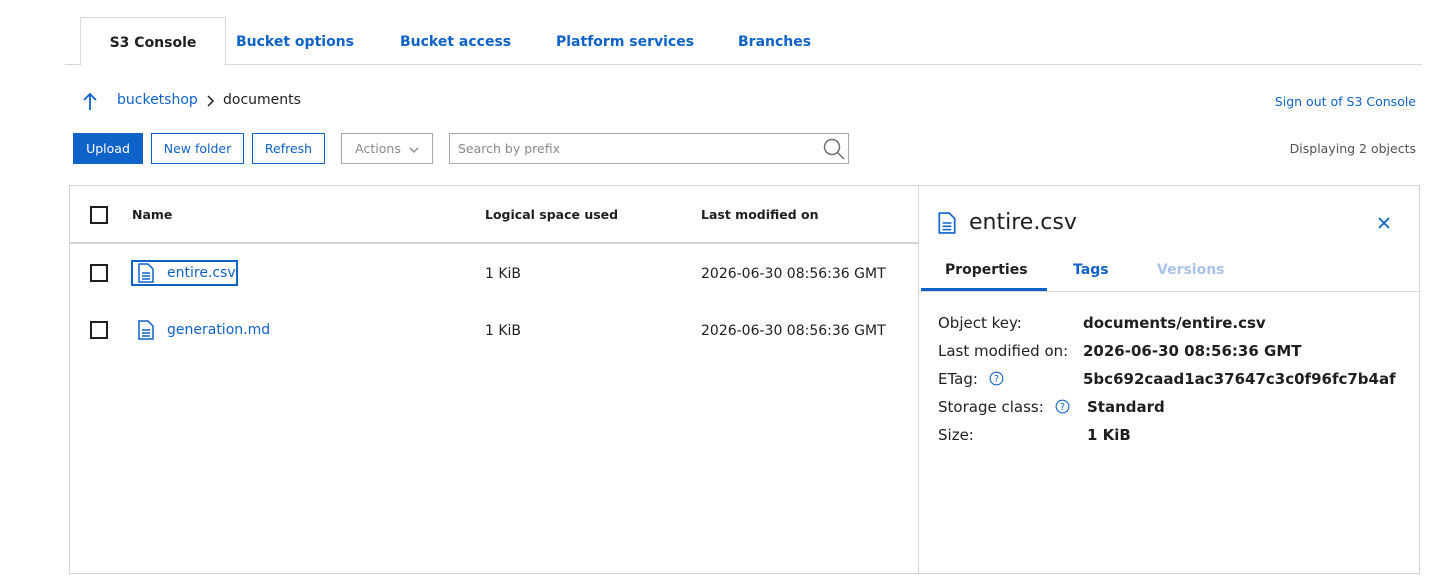  I want to click on search-icon, so click(834, 149).